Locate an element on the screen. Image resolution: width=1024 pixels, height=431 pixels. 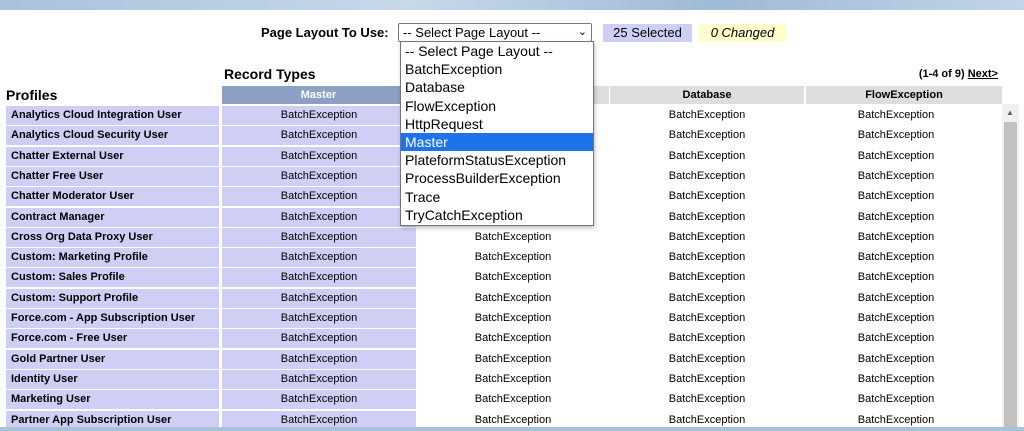
dropdown-option: TryCatchException is located at coordinates (497, 215).